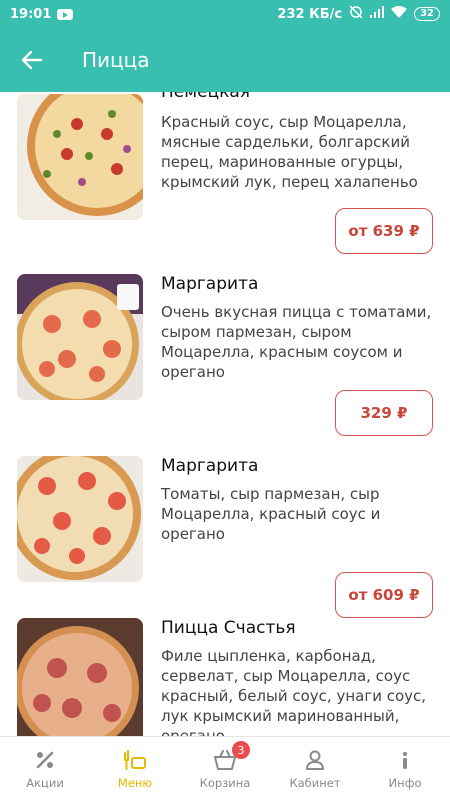 This screenshot has width=450, height=800. I want to click on back-button, so click(32, 60).